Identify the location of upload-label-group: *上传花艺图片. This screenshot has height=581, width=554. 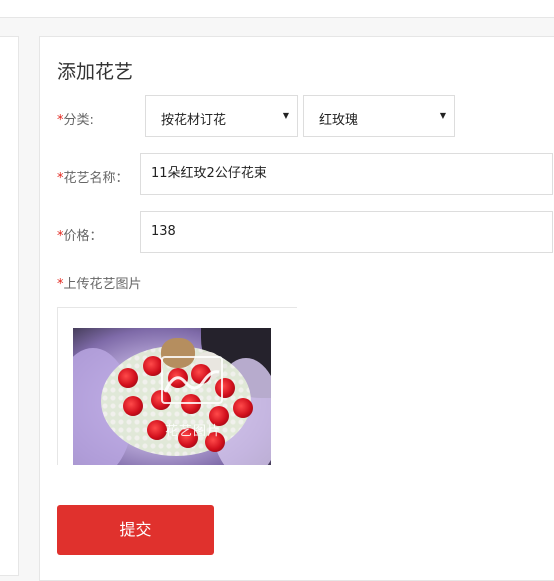
(99, 282).